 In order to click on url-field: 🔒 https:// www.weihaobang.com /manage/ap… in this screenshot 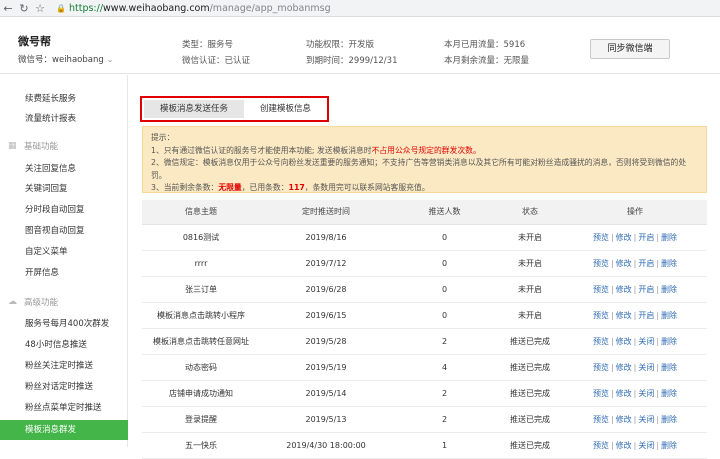, I will do `click(193, 8)`.